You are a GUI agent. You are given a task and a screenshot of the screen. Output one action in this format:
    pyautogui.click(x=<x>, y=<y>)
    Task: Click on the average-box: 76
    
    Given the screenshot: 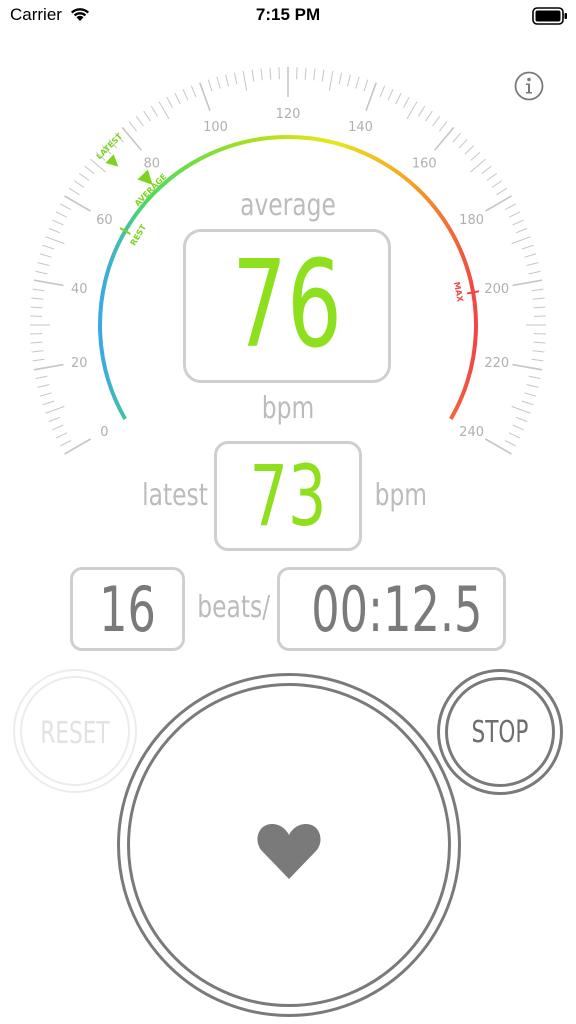 What is the action you would take?
    pyautogui.click(x=287, y=306)
    